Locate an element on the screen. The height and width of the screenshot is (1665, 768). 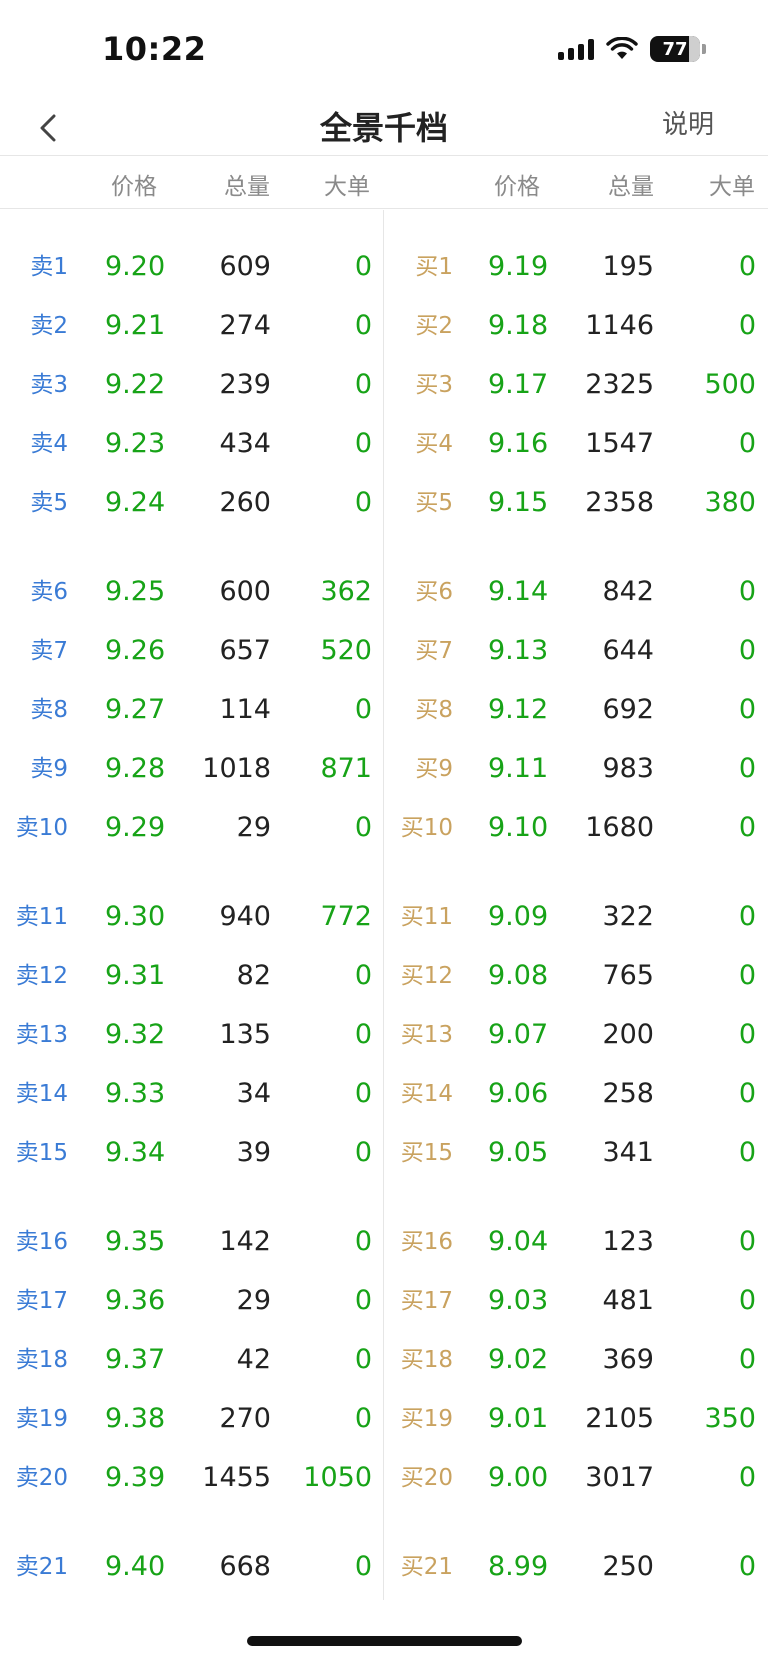
buy-total: 481 is located at coordinates (628, 1300).